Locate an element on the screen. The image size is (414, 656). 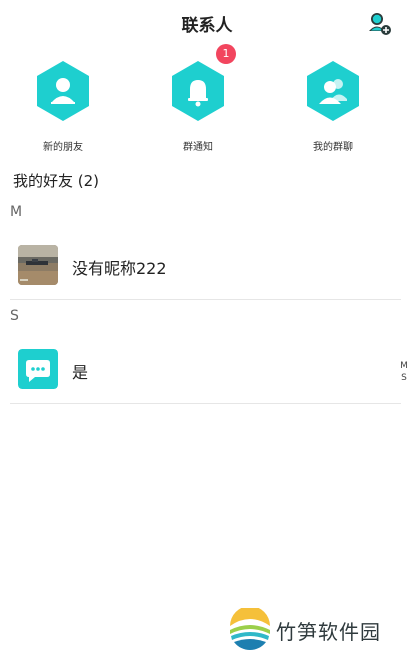
new-friends-button: 新的朋友 is located at coordinates (63, 108).